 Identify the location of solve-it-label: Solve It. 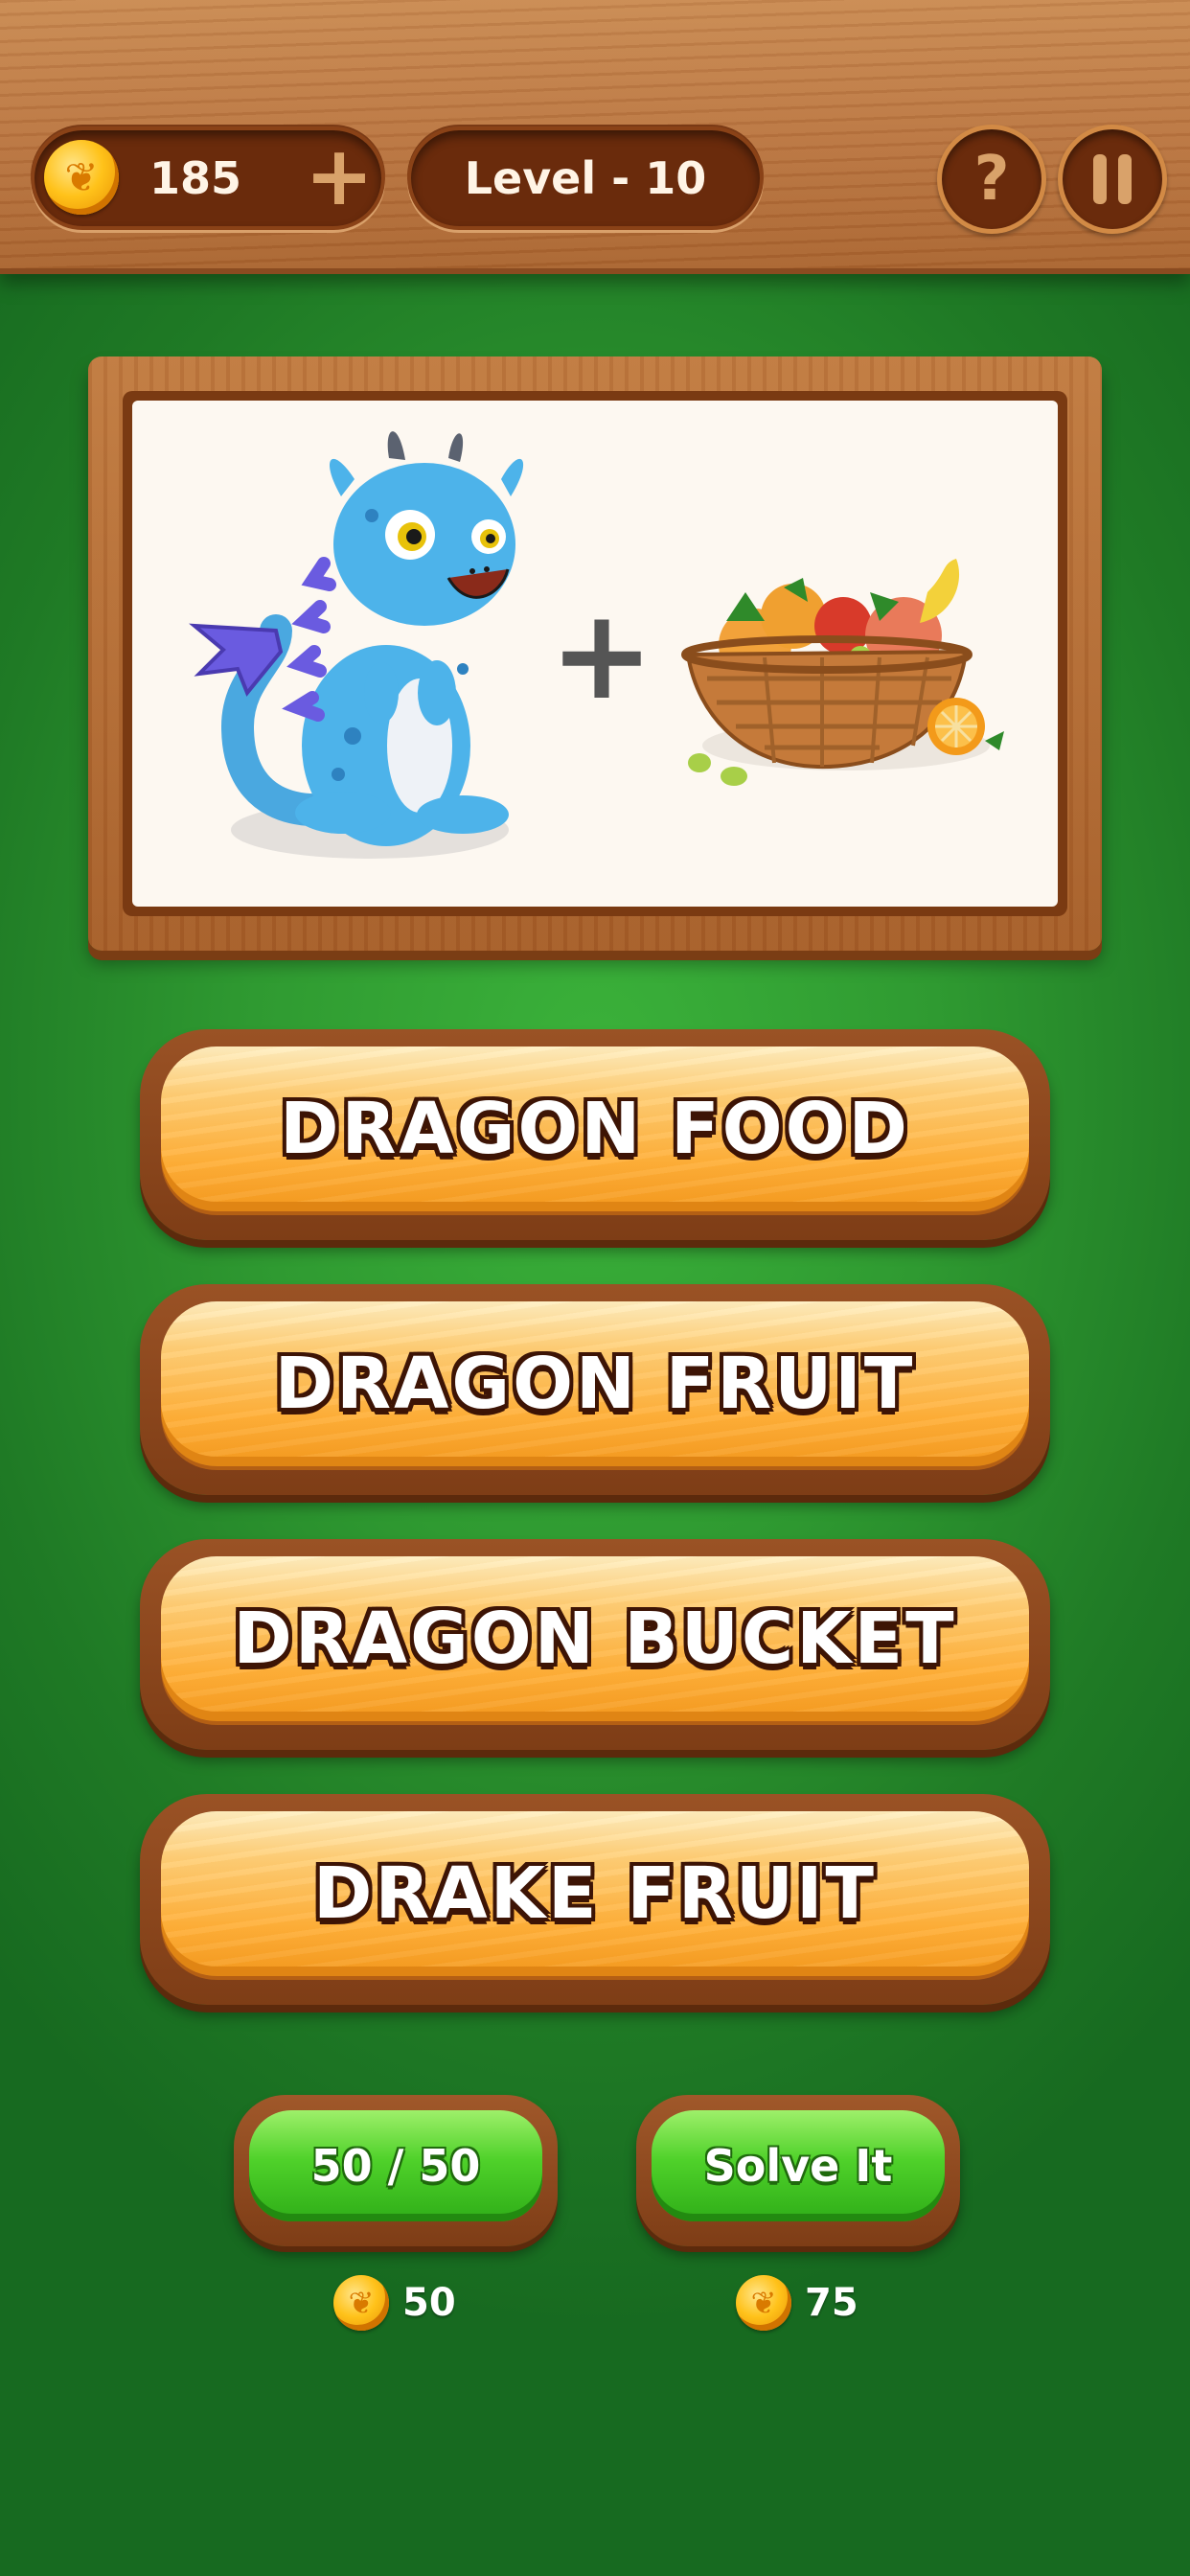
(798, 2165).